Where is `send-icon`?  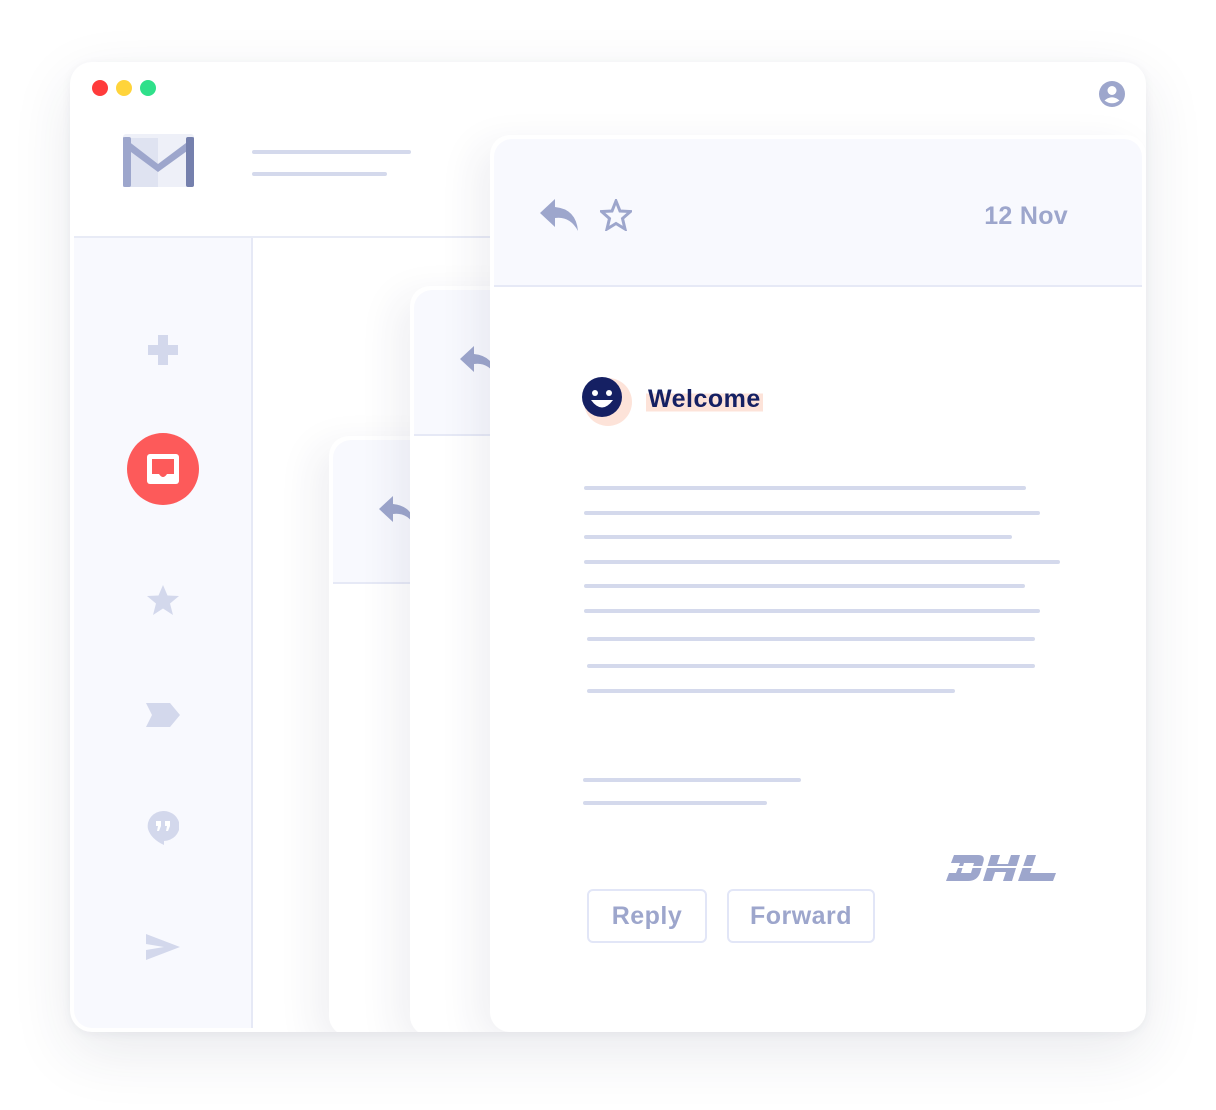
send-icon is located at coordinates (162, 947).